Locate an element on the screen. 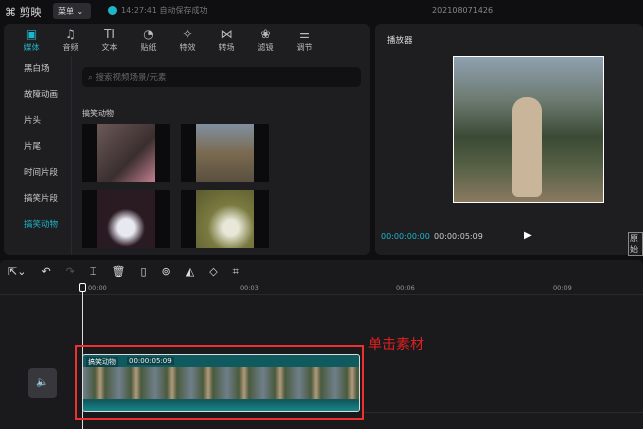  tab-text: TI 文本 is located at coordinates (109, 40).